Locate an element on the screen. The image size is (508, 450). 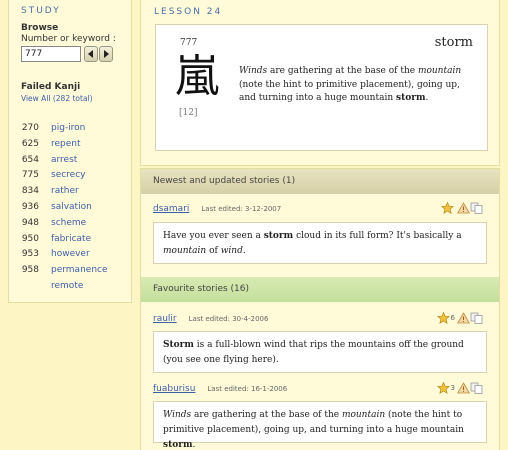
story-header: raulir Last edited: 30-4-2006 6 is located at coordinates (320, 318).